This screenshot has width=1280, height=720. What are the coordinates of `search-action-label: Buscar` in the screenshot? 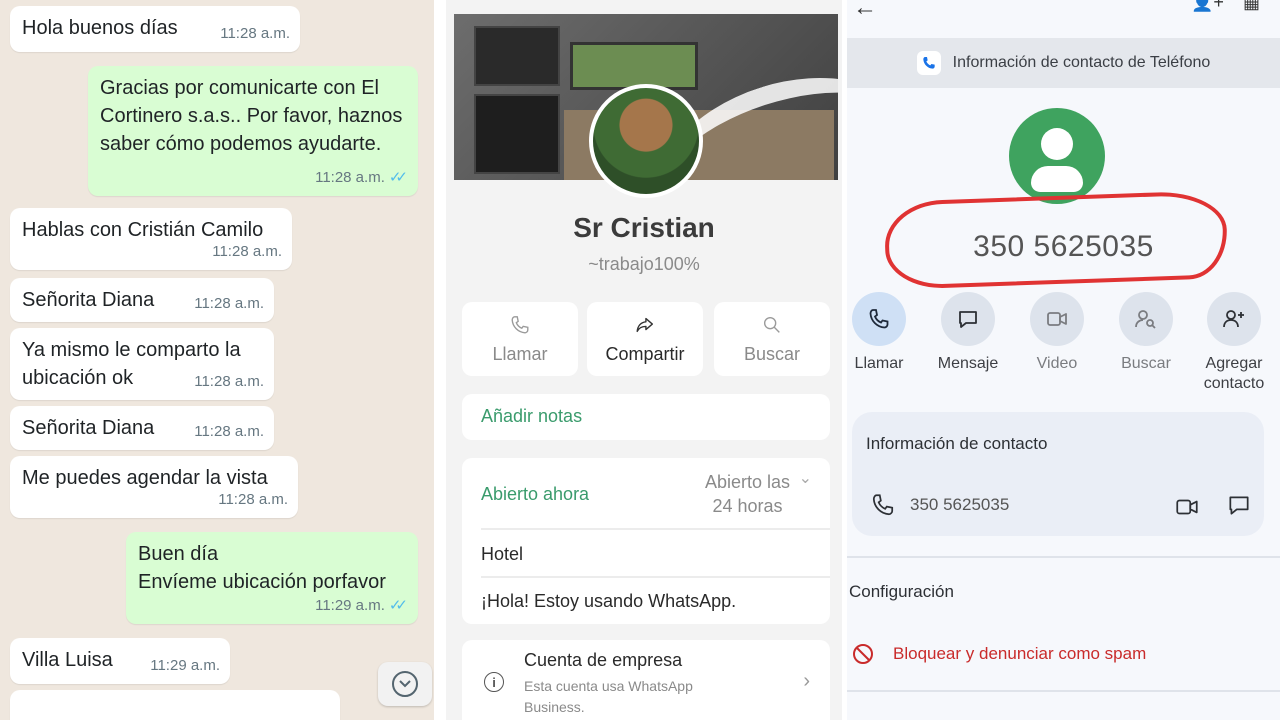 It's located at (1146, 363).